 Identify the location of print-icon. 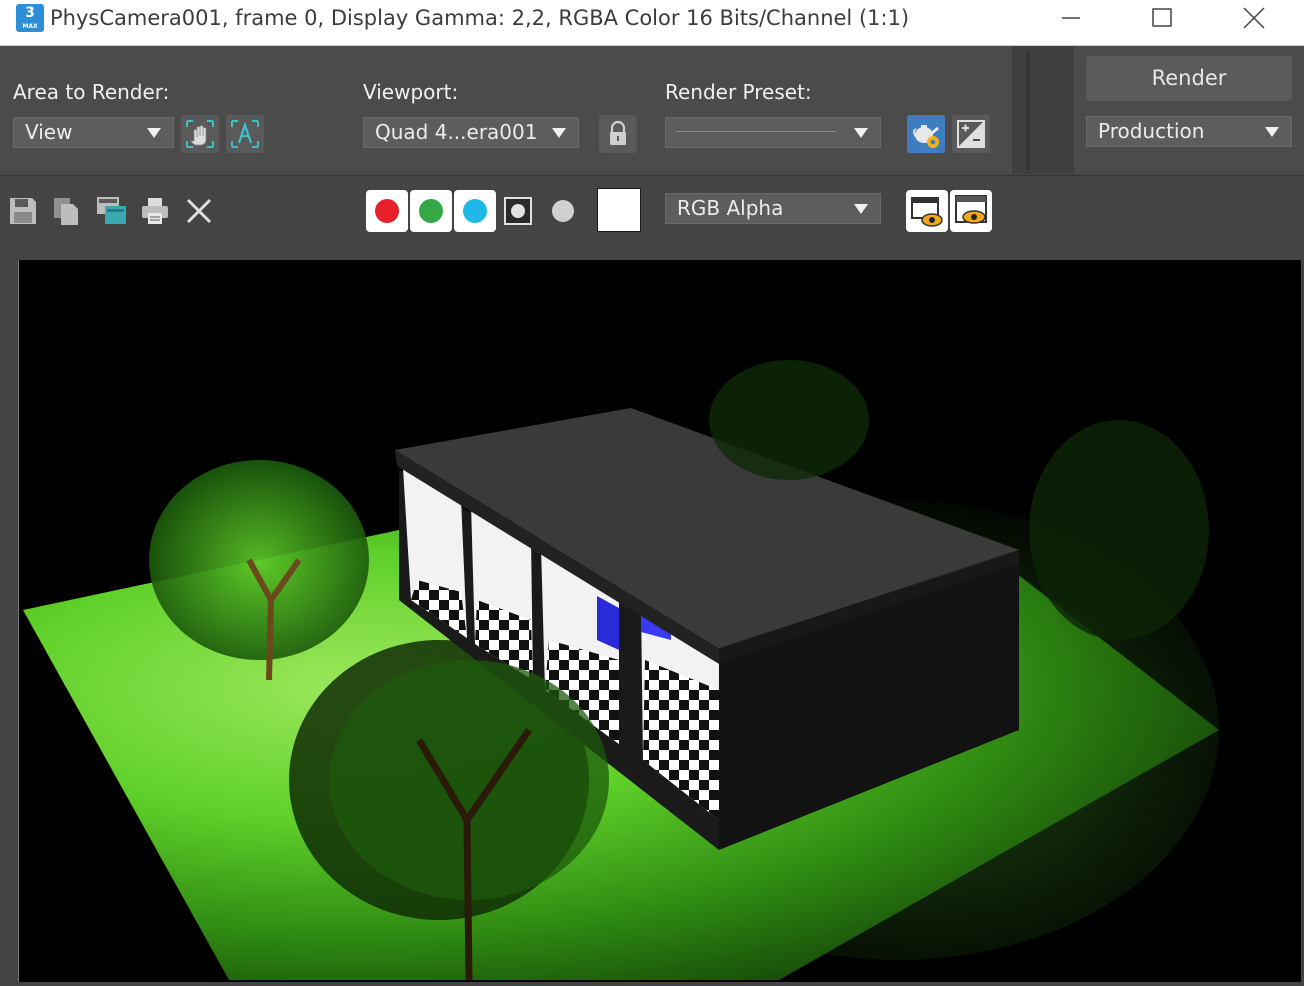
(155, 211).